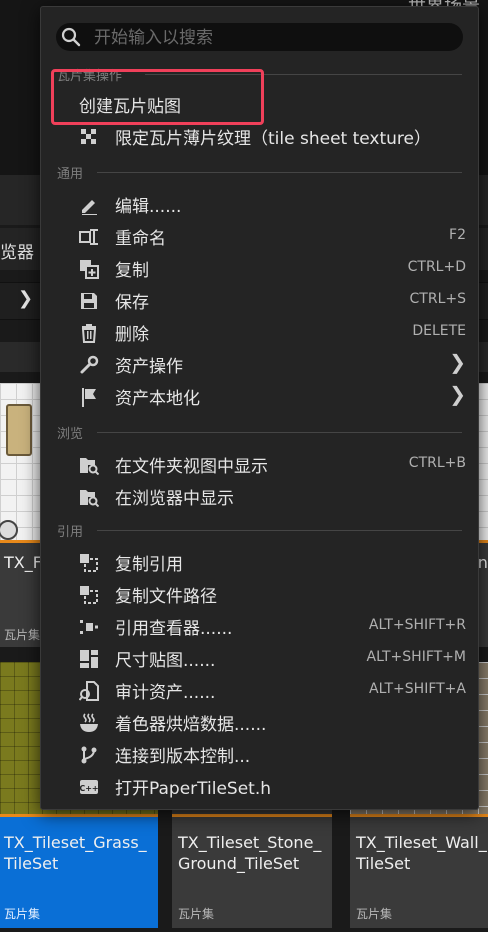  I want to click on cpp-file-icon: C++, so click(89, 787).